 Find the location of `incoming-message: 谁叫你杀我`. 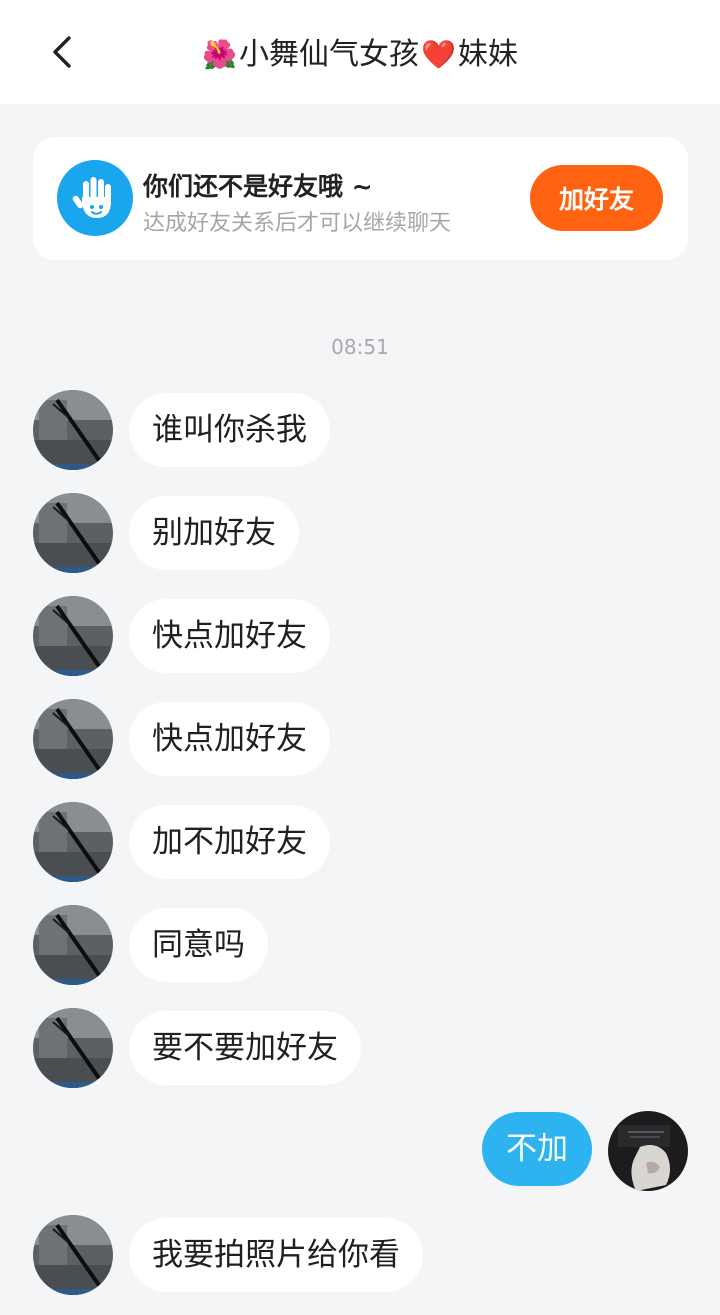

incoming-message: 谁叫你杀我 is located at coordinates (360, 431).